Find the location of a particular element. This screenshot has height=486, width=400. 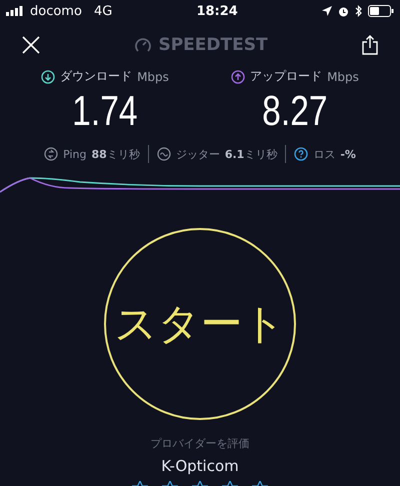

battery-icon is located at coordinates (381, 11).